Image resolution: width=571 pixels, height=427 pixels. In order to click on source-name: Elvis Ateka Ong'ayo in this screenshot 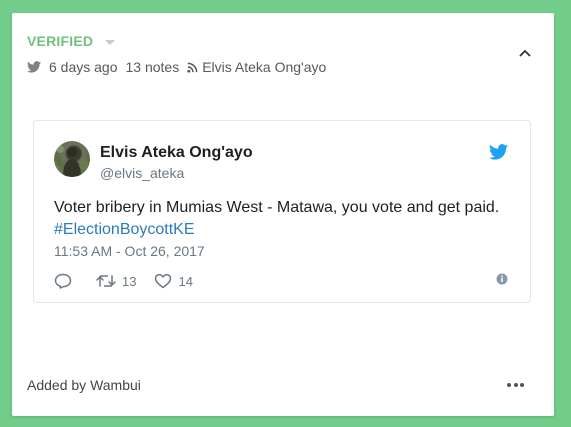, I will do `click(264, 67)`.